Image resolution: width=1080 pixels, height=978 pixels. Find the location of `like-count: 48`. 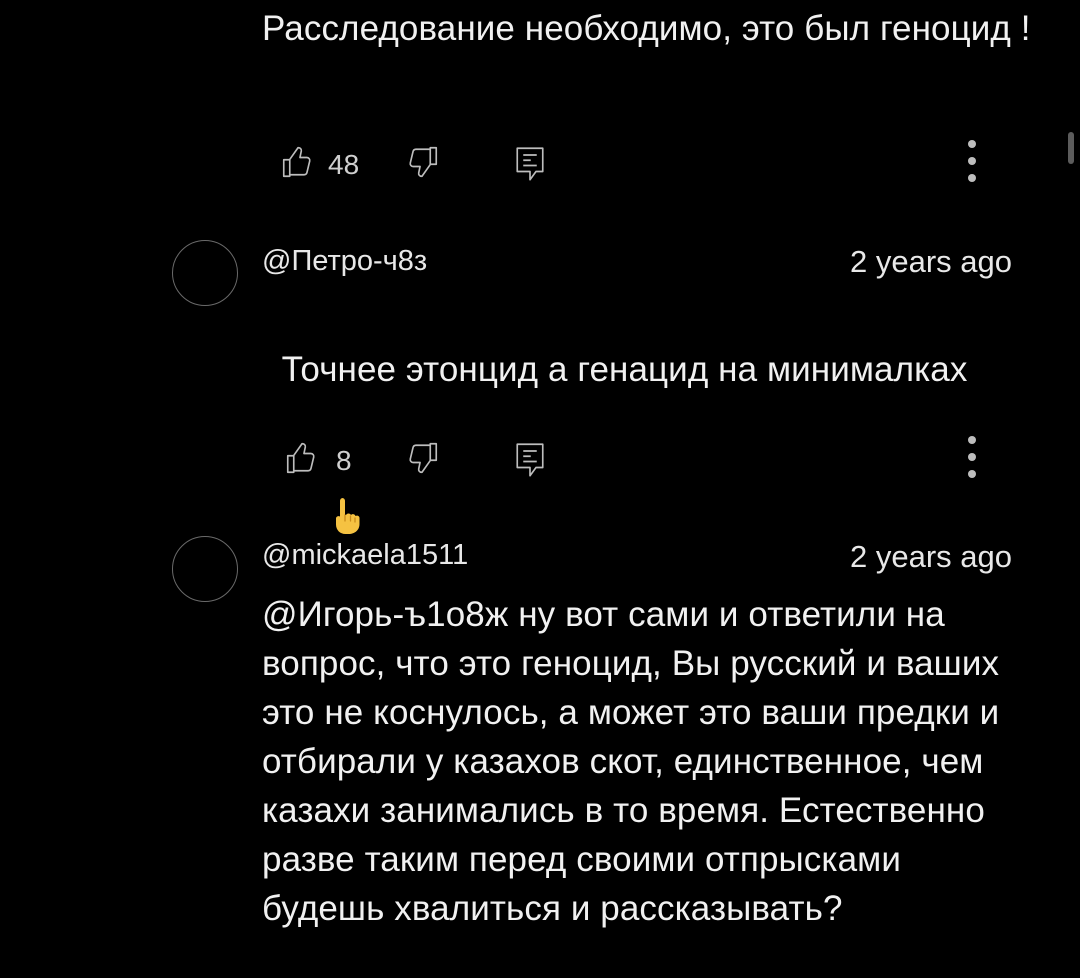

like-count: 48 is located at coordinates (344, 164).